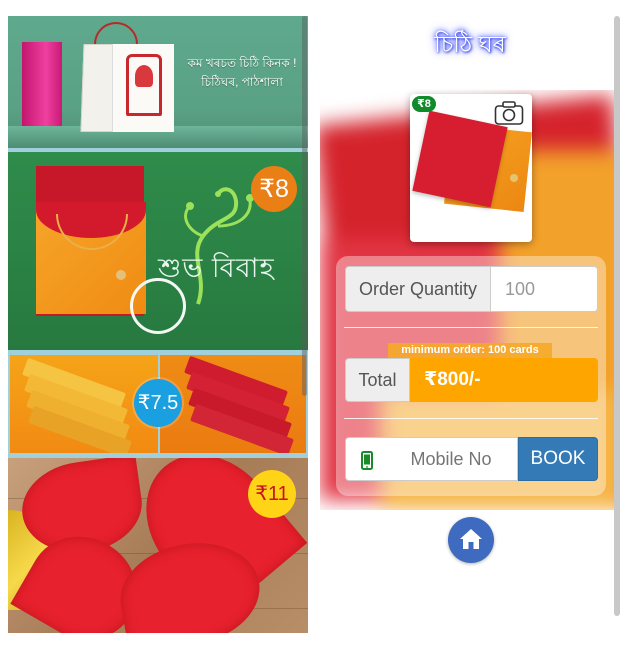 This screenshot has height=650, width=633. I want to click on price-badge: ₹7.5, so click(158, 403).